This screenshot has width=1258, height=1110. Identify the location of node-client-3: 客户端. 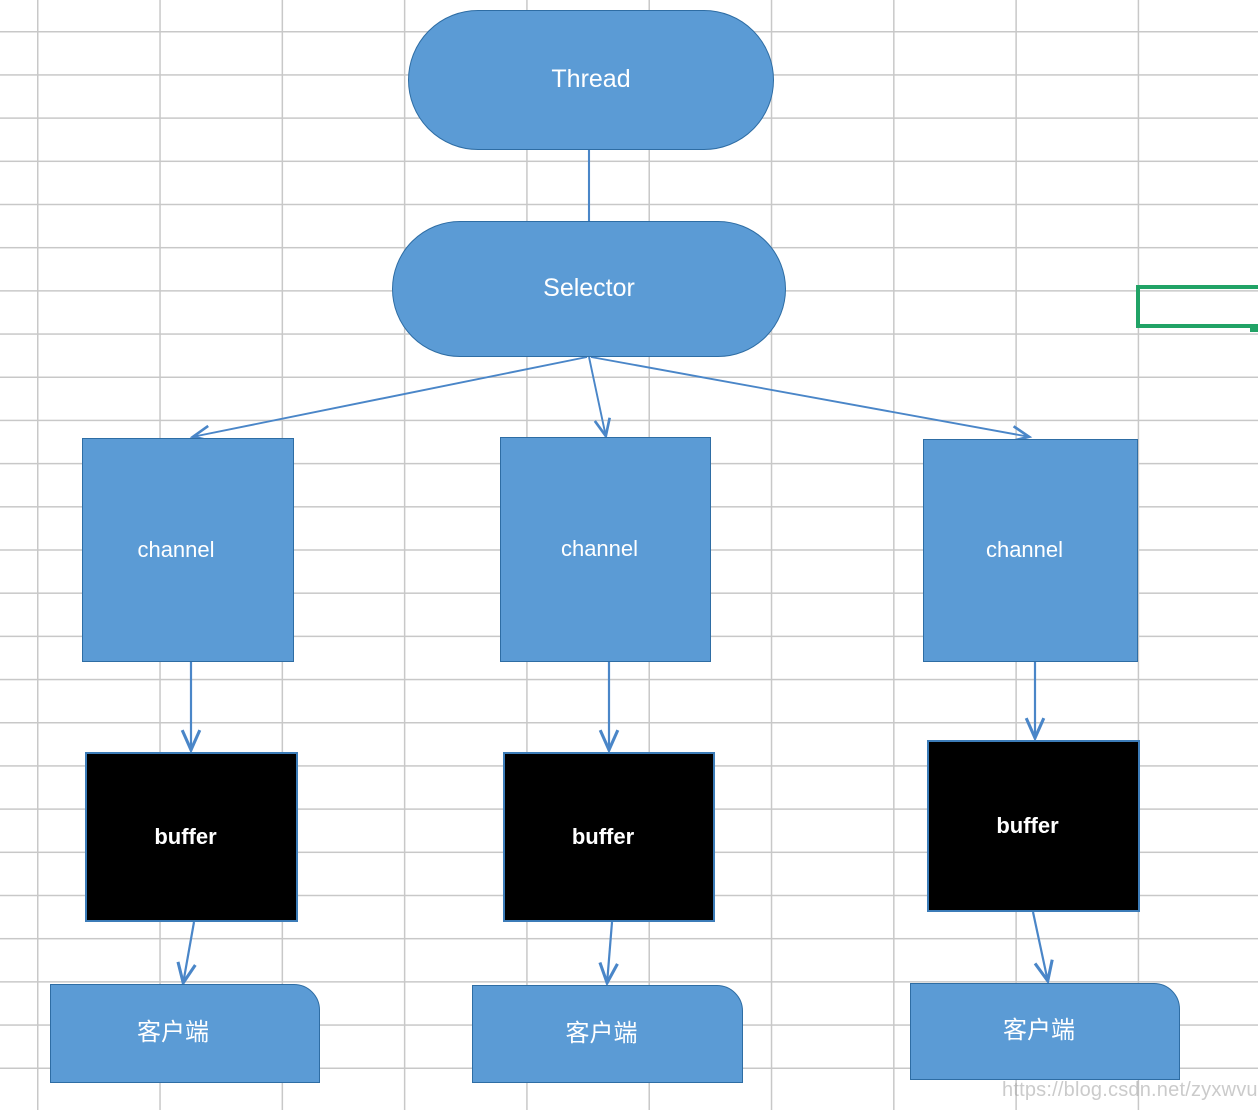
(1045, 1031).